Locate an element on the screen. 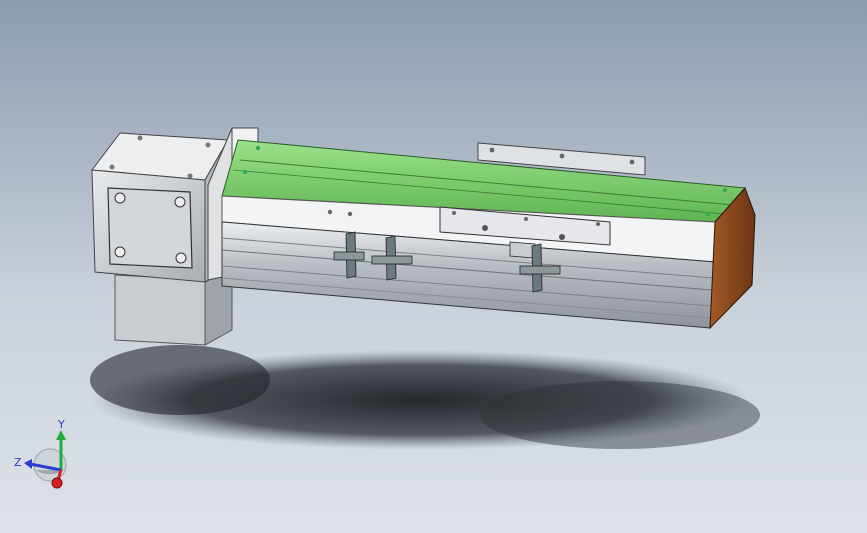 The image size is (867, 533). coordinate-triad: Y Z is located at coordinates (40, 453).